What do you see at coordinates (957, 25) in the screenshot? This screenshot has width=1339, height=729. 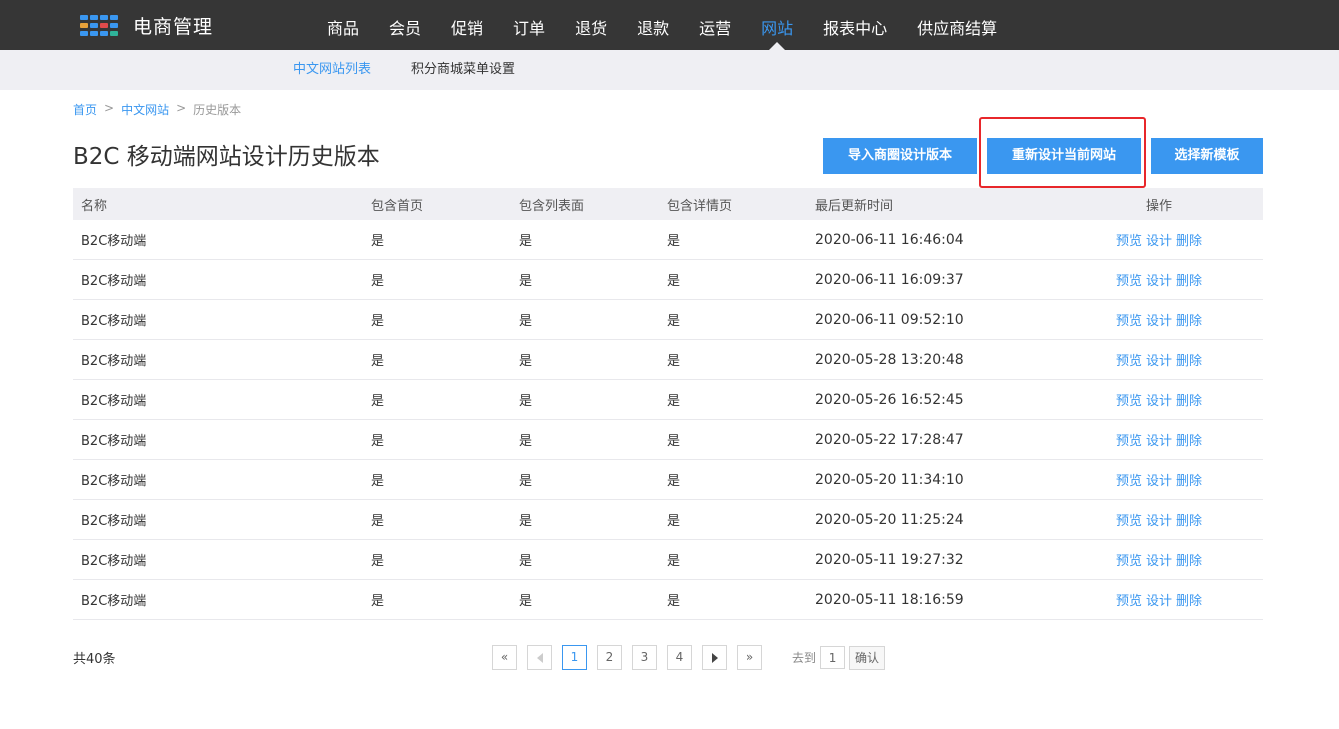 I see `nav-item-9: 供应商结算` at bounding box center [957, 25].